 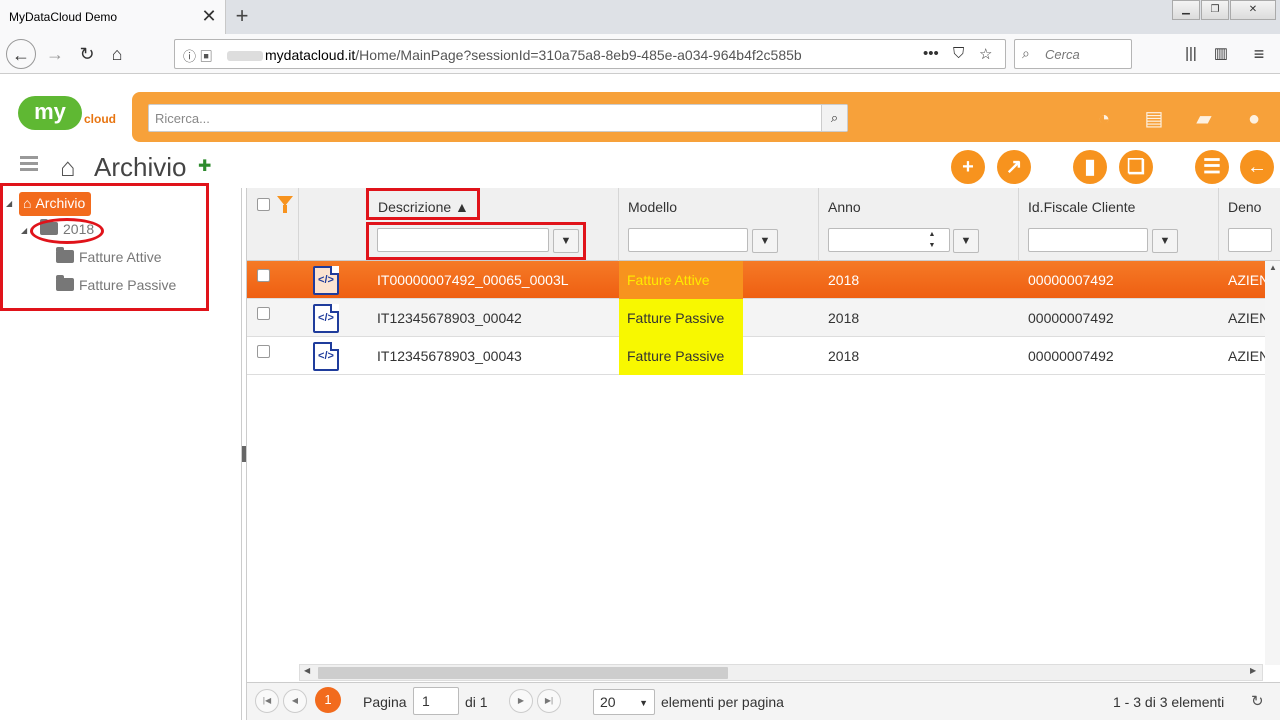 I want to click on current-page-indicator: 1, so click(x=328, y=700).